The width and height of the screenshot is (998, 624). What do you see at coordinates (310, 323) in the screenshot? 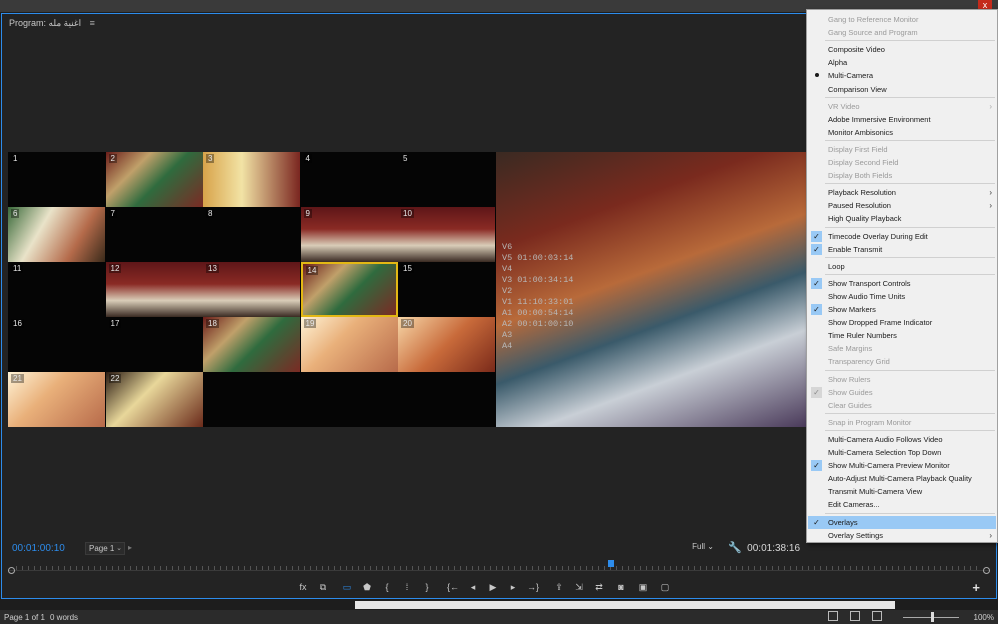
I see `camera-number: 19` at bounding box center [310, 323].